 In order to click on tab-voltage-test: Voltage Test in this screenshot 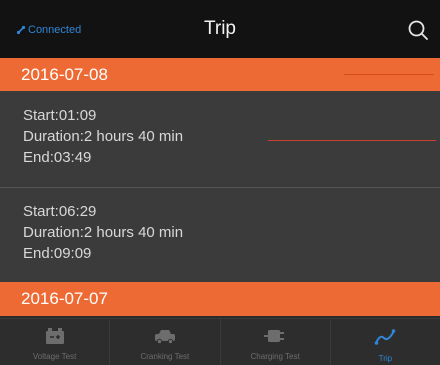, I will do `click(55, 342)`.